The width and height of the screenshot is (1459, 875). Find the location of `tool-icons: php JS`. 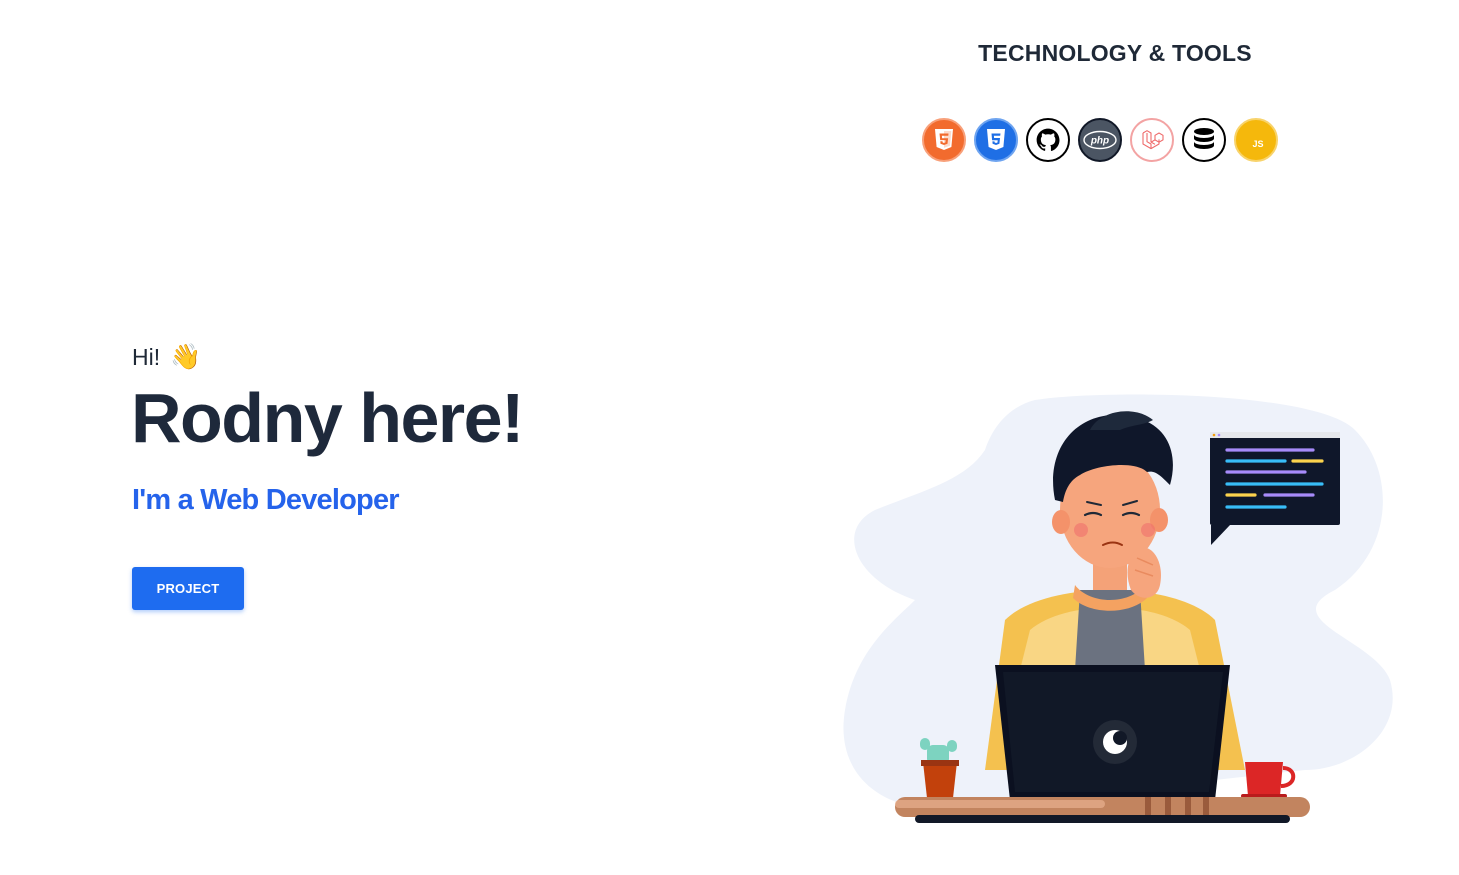

tool-icons: php JS is located at coordinates (1100, 140).